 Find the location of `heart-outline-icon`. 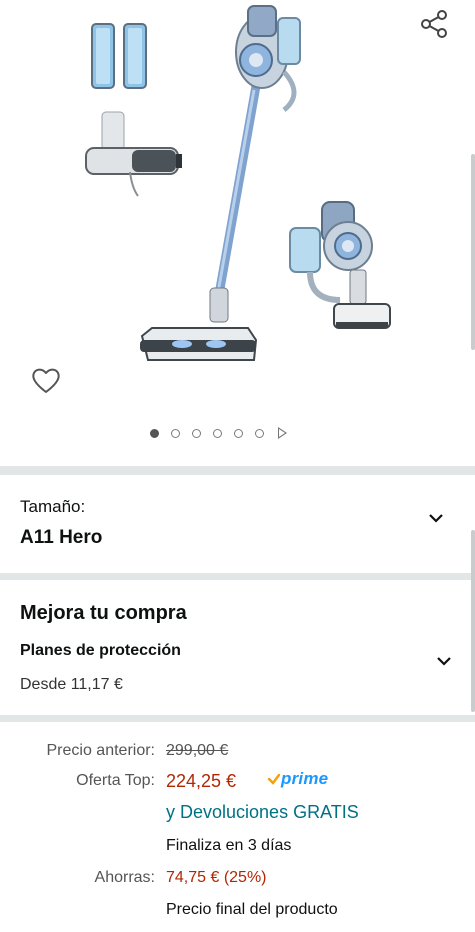

heart-outline-icon is located at coordinates (46, 380).